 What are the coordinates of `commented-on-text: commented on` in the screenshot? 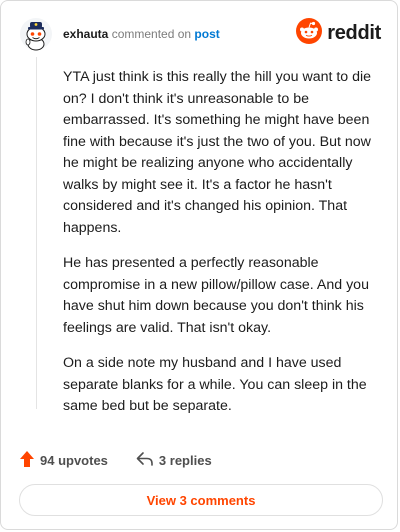 It's located at (151, 34).